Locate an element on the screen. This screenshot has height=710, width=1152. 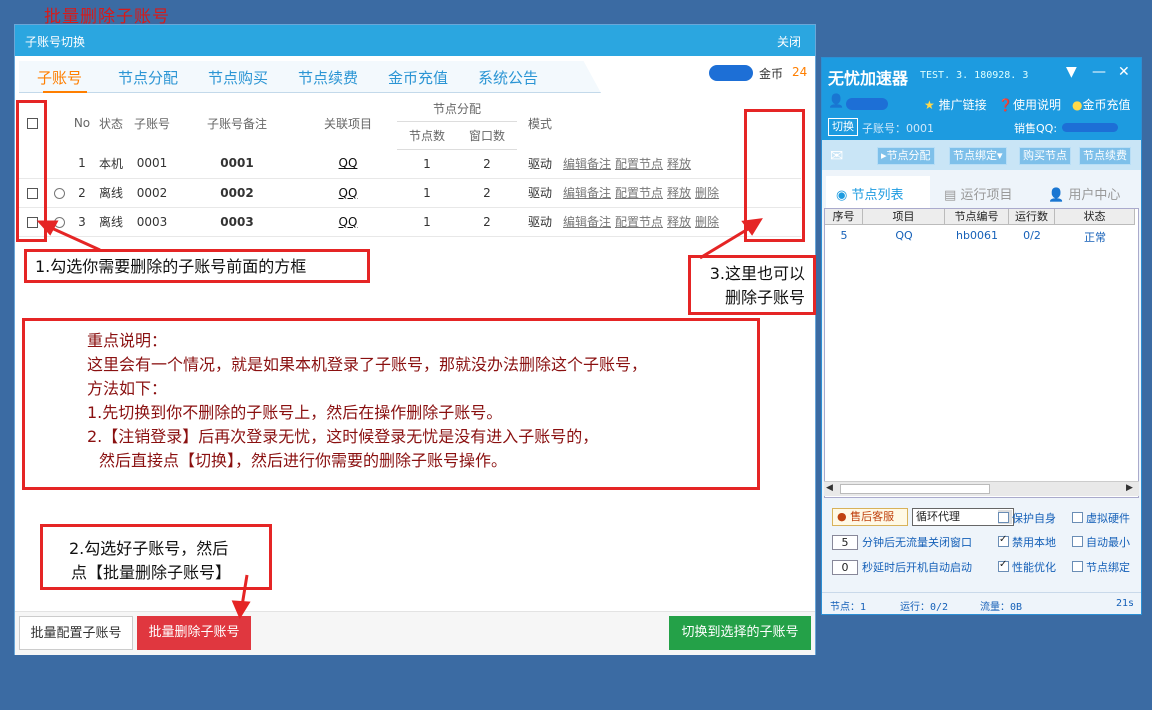
checkbox-highlight-box is located at coordinates (31, 171).